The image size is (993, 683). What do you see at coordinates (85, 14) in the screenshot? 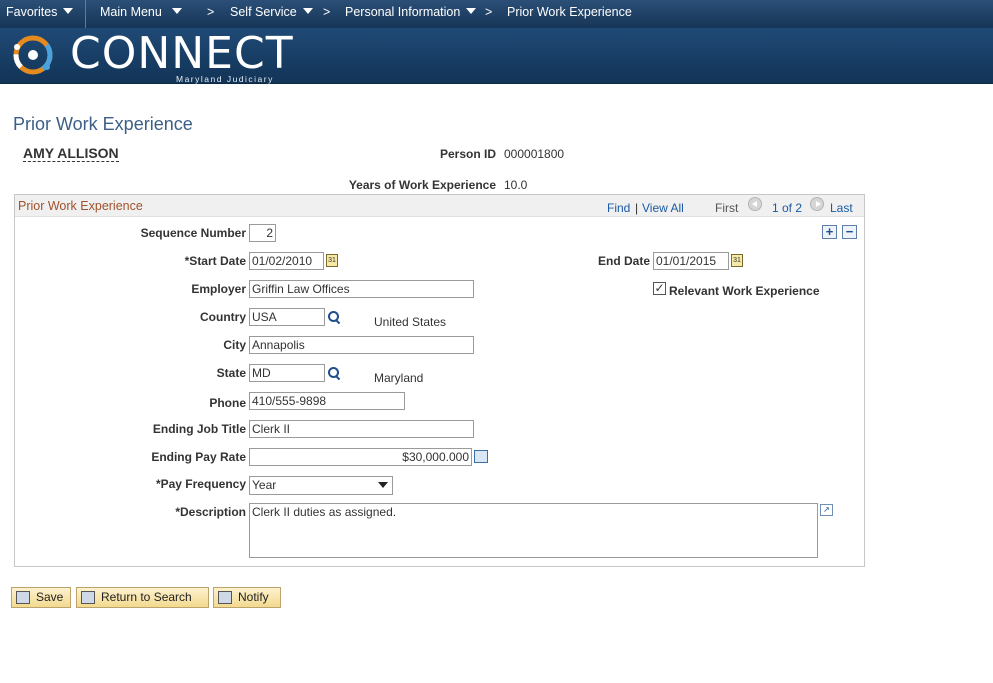
I see `nav-divider` at bounding box center [85, 14].